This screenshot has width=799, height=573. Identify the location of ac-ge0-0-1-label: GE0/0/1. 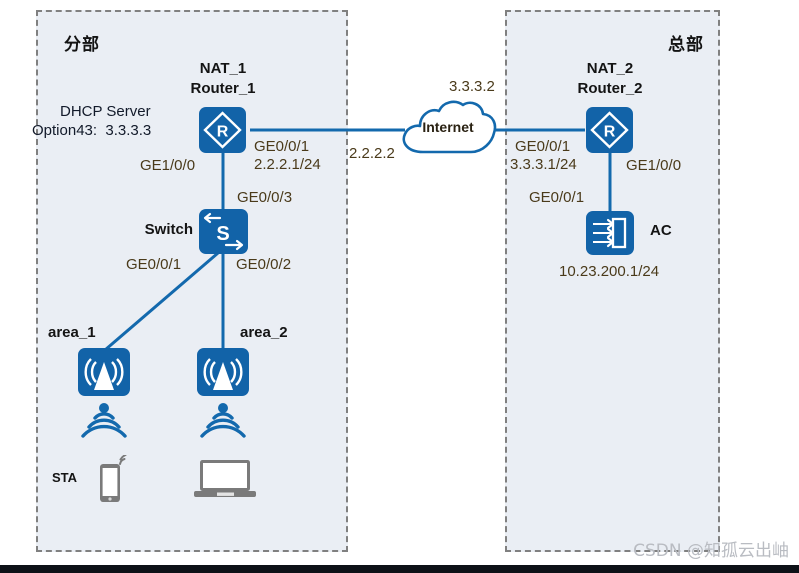
(557, 197).